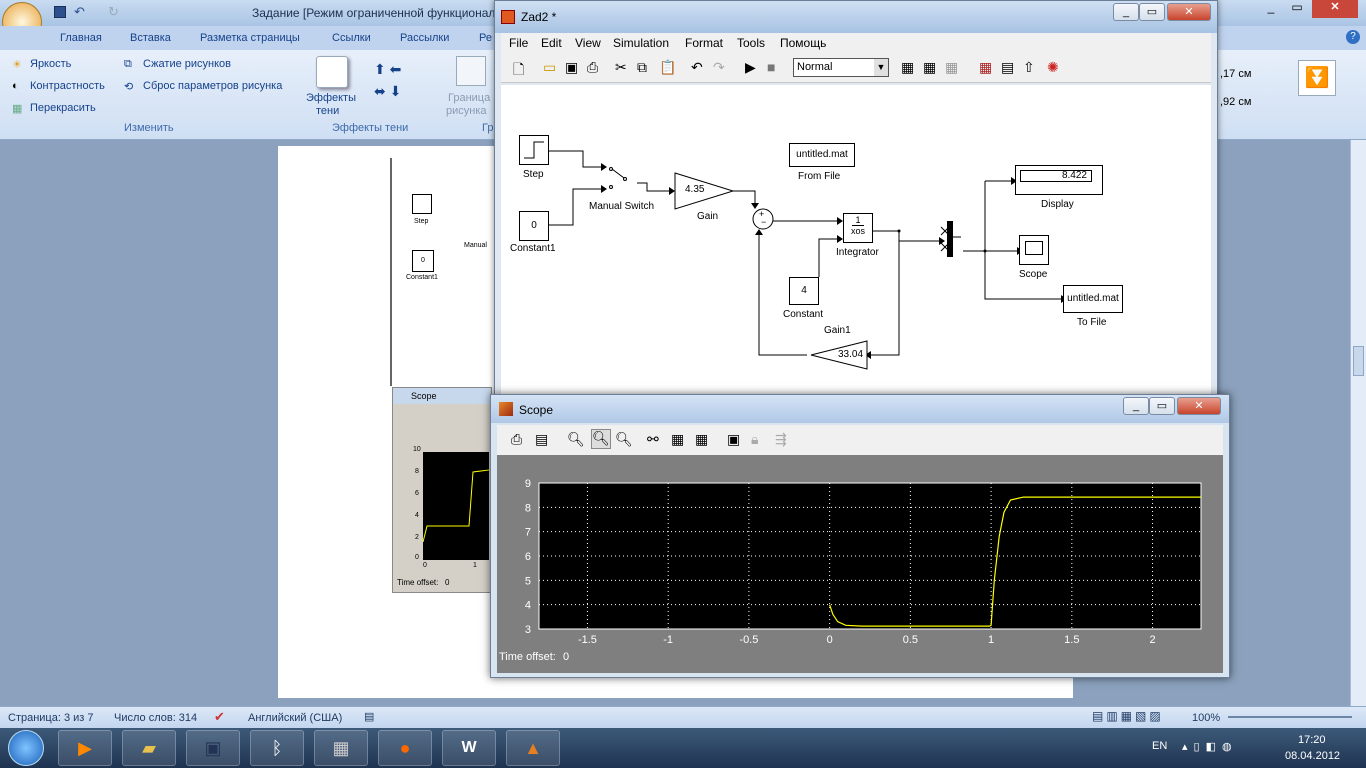  I want to click on taskbar-firefox: ●, so click(405, 748).